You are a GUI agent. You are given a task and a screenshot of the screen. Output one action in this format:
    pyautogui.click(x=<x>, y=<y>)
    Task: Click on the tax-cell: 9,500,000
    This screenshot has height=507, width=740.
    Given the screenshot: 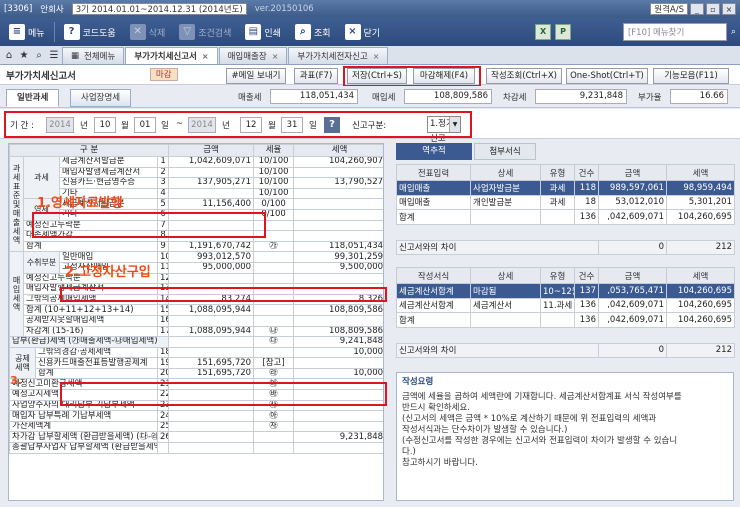 What is the action you would take?
    pyautogui.click(x=338, y=267)
    